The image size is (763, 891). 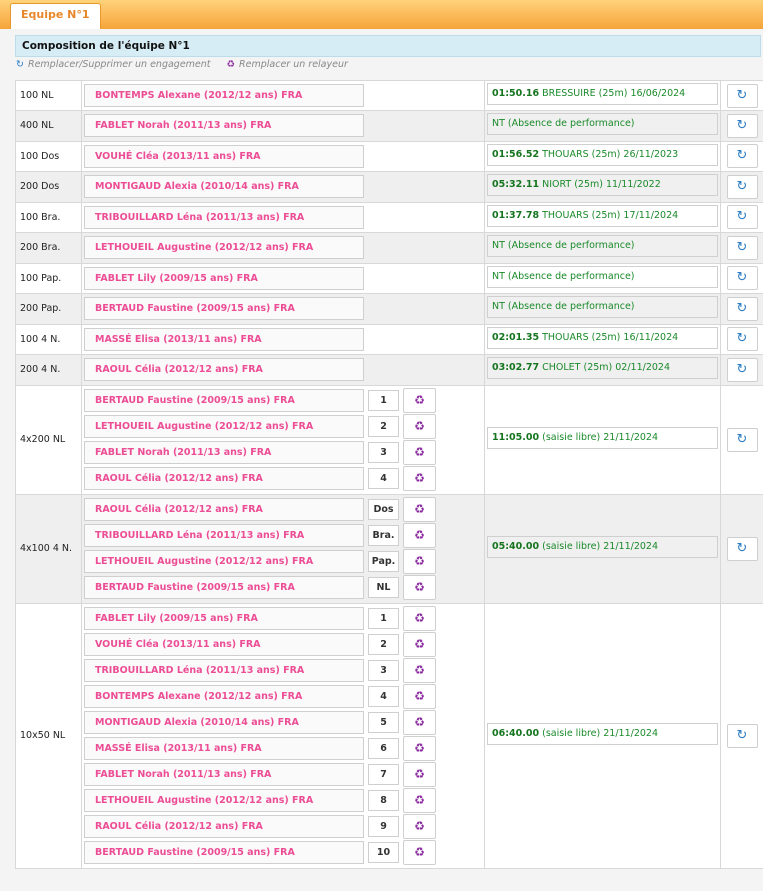 I want to click on tab-equipe-1: Equipe N°1, so click(x=55, y=16).